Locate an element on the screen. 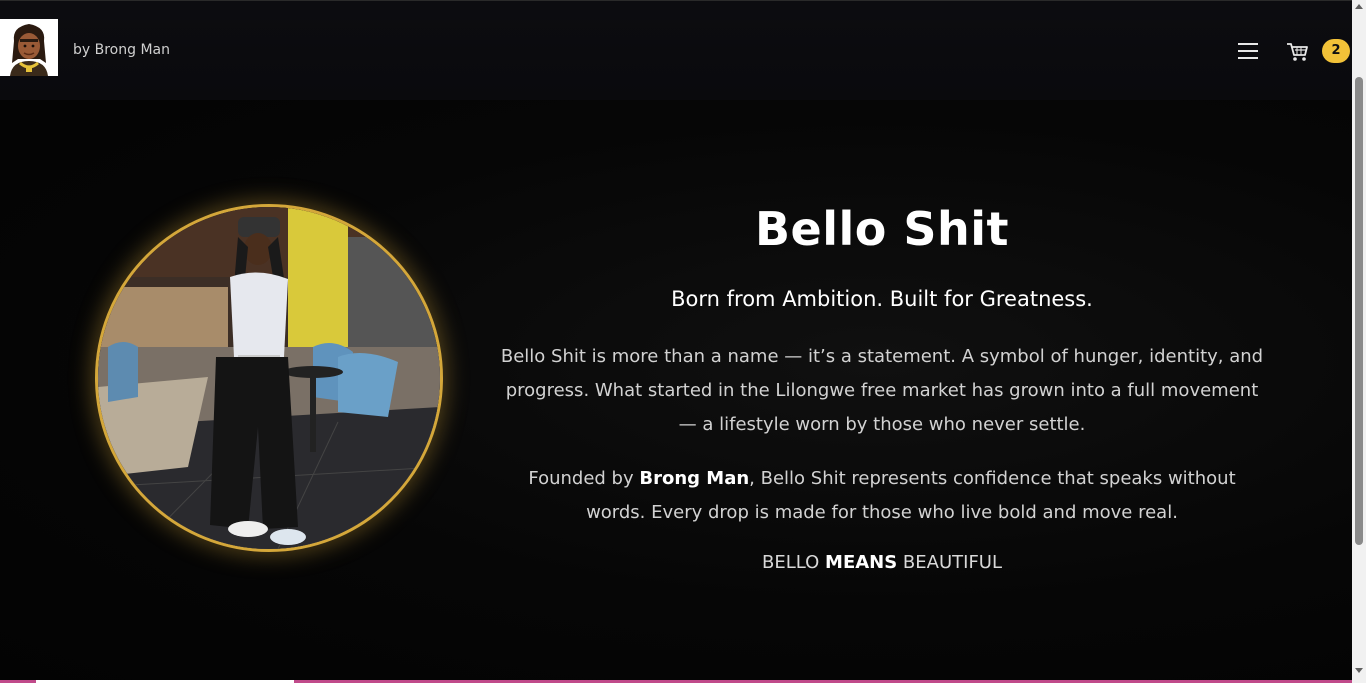  page-title: Bello Shit is located at coordinates (882, 229).